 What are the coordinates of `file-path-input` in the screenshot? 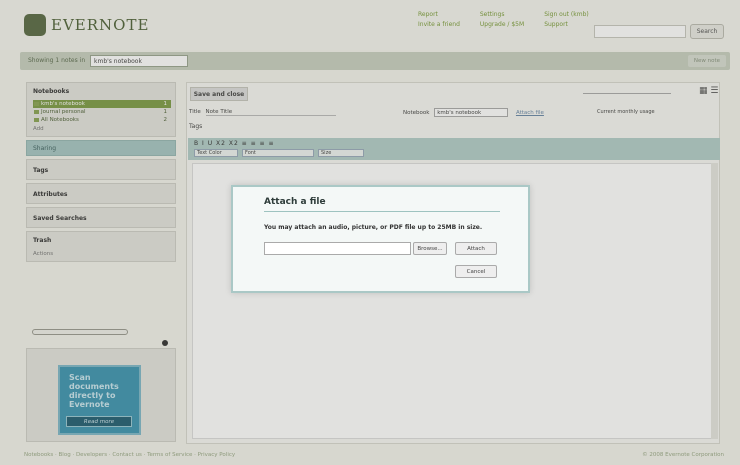 It's located at (337, 248).